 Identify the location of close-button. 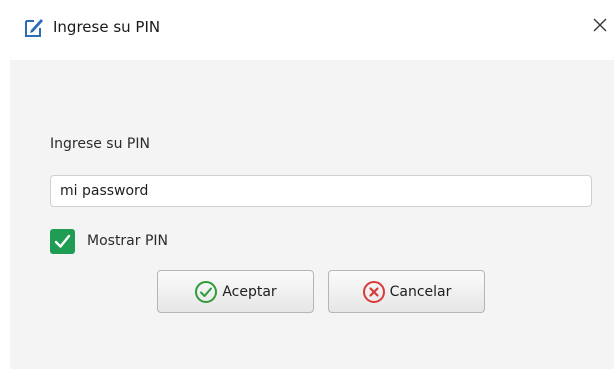
(600, 27).